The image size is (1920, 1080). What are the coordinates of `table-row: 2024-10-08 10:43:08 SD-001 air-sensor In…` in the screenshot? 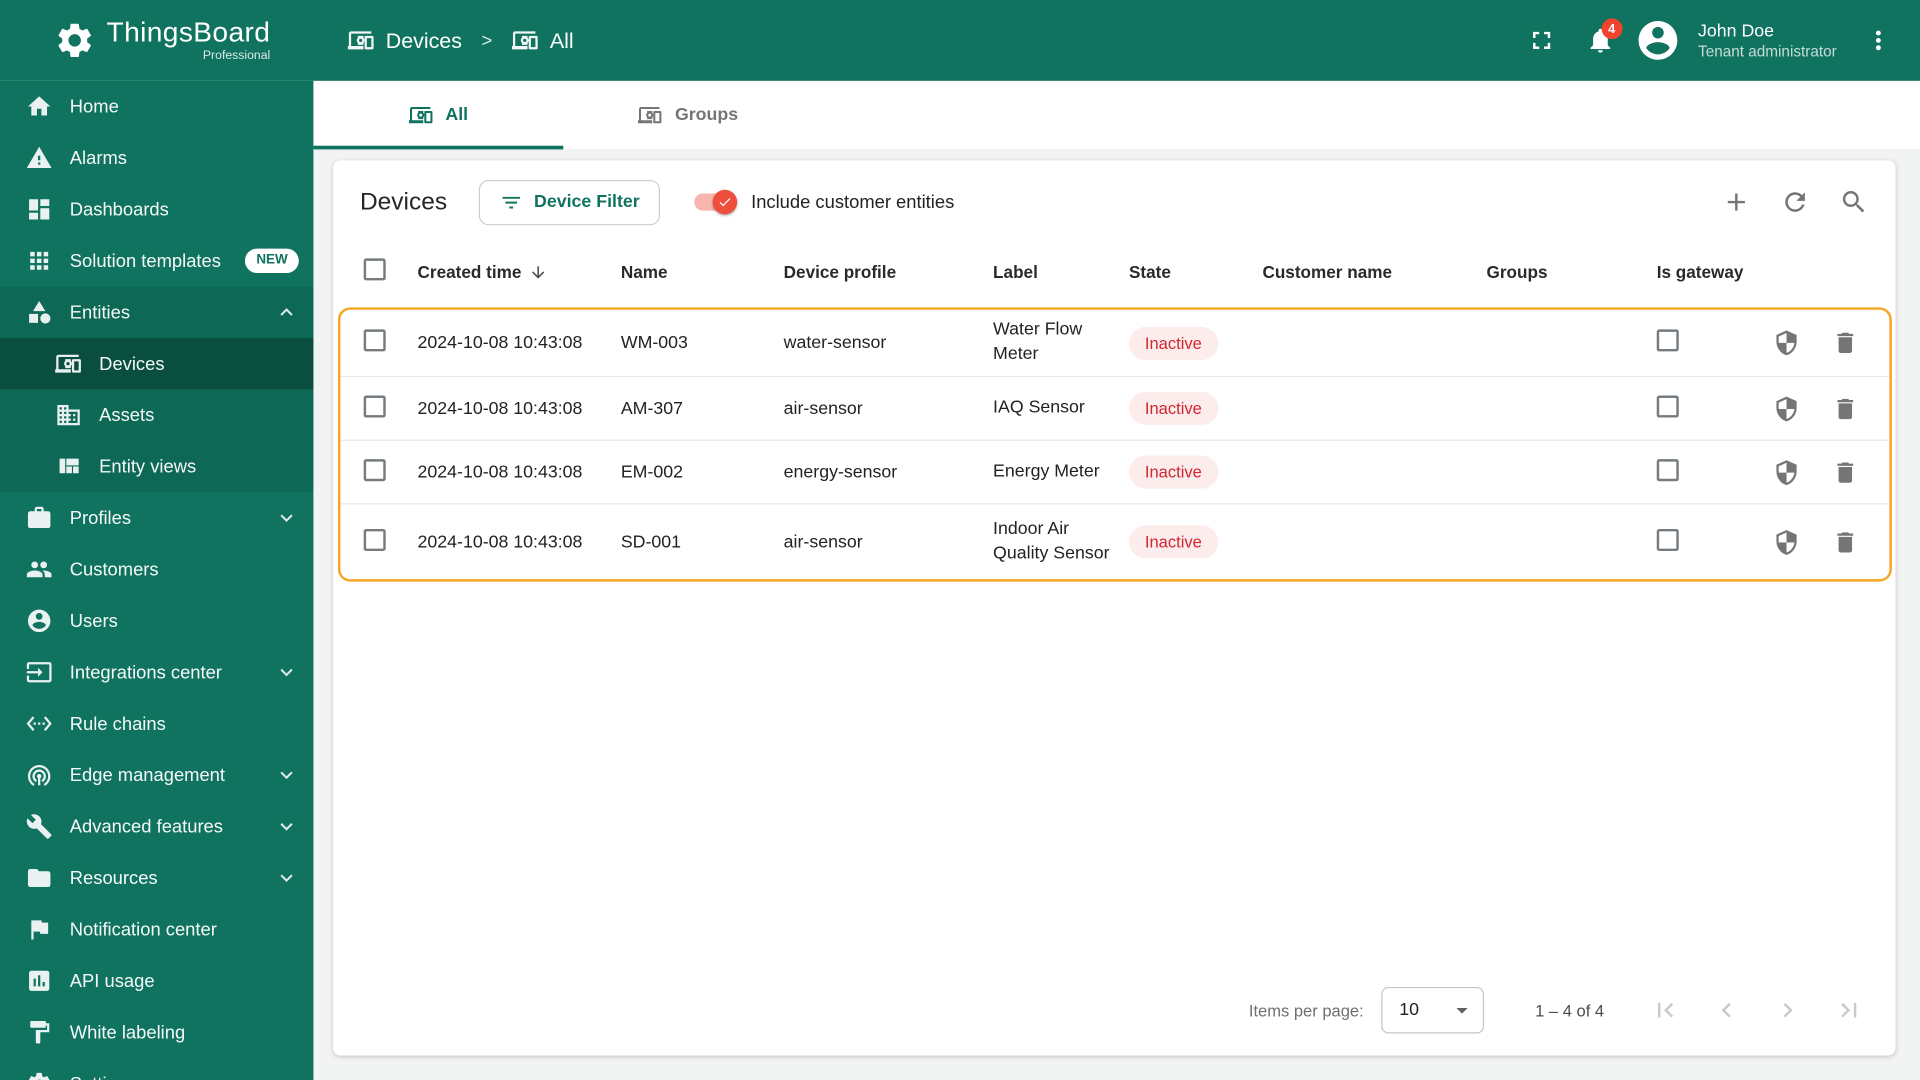 It's located at (1115, 541).